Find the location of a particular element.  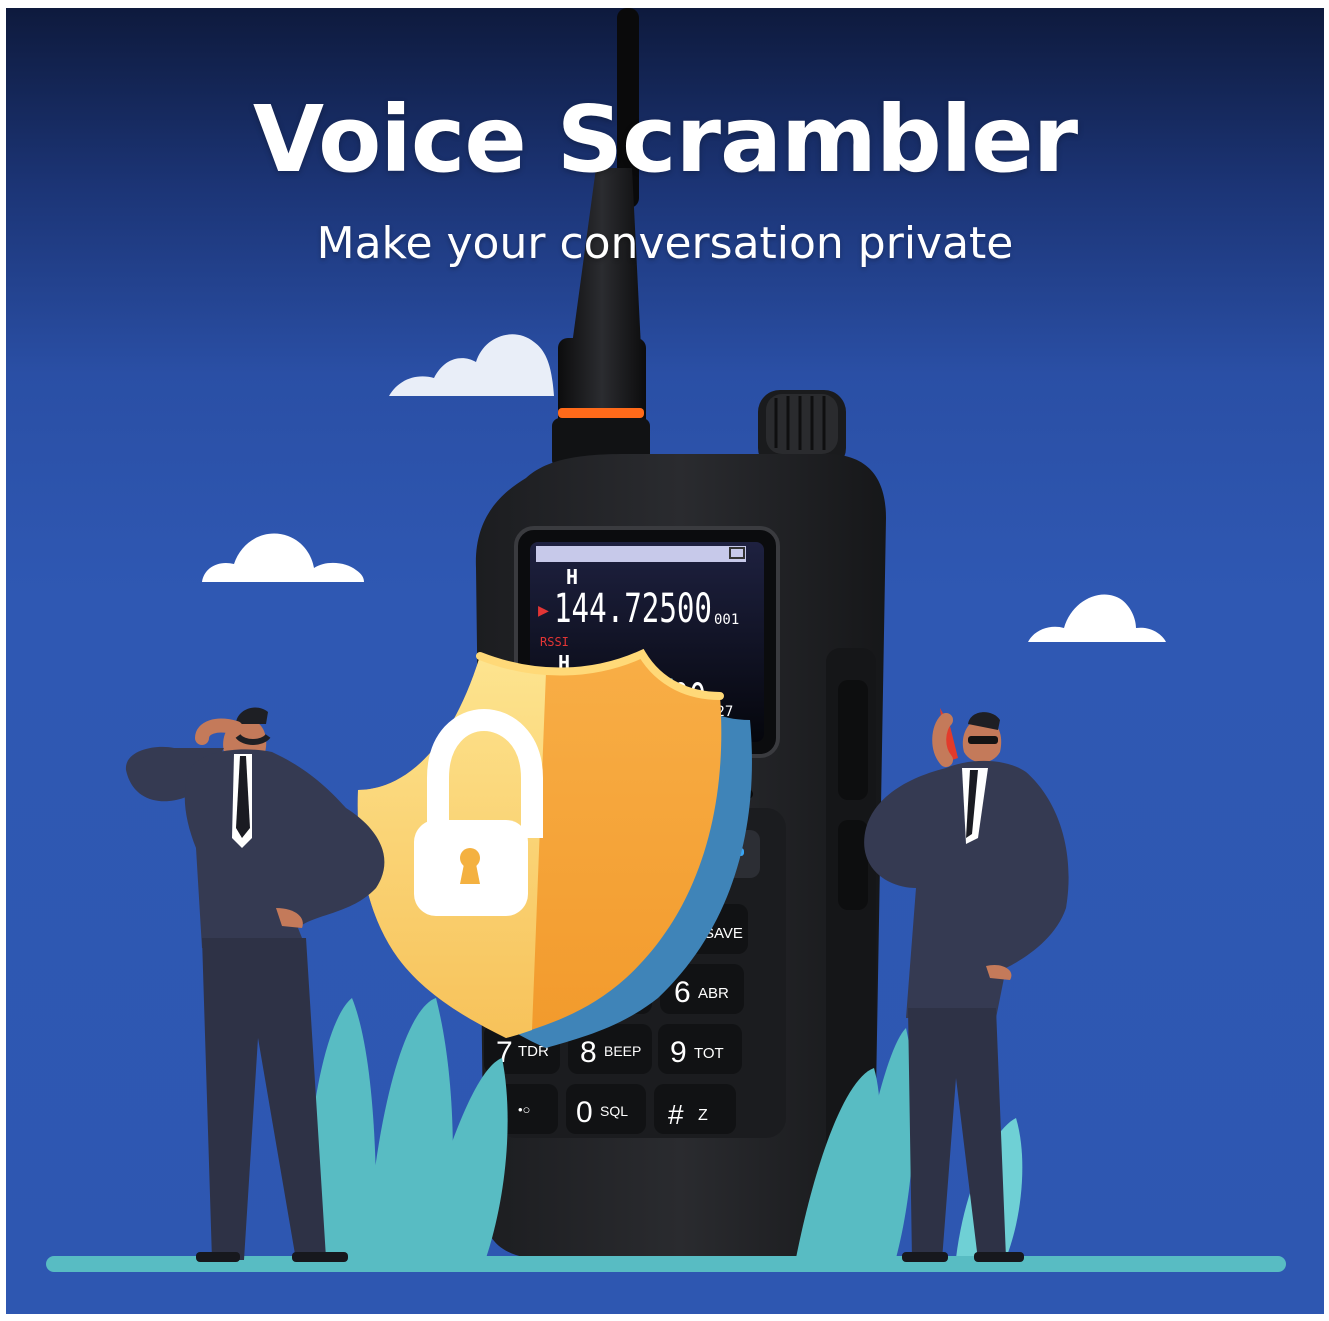

key-digit: 9 is located at coordinates (678, 1052).